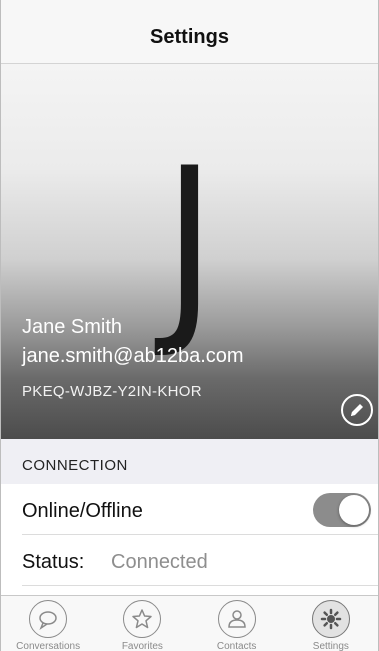 This screenshot has width=379, height=651. What do you see at coordinates (48, 619) in the screenshot?
I see `chat-bubble-icon` at bounding box center [48, 619].